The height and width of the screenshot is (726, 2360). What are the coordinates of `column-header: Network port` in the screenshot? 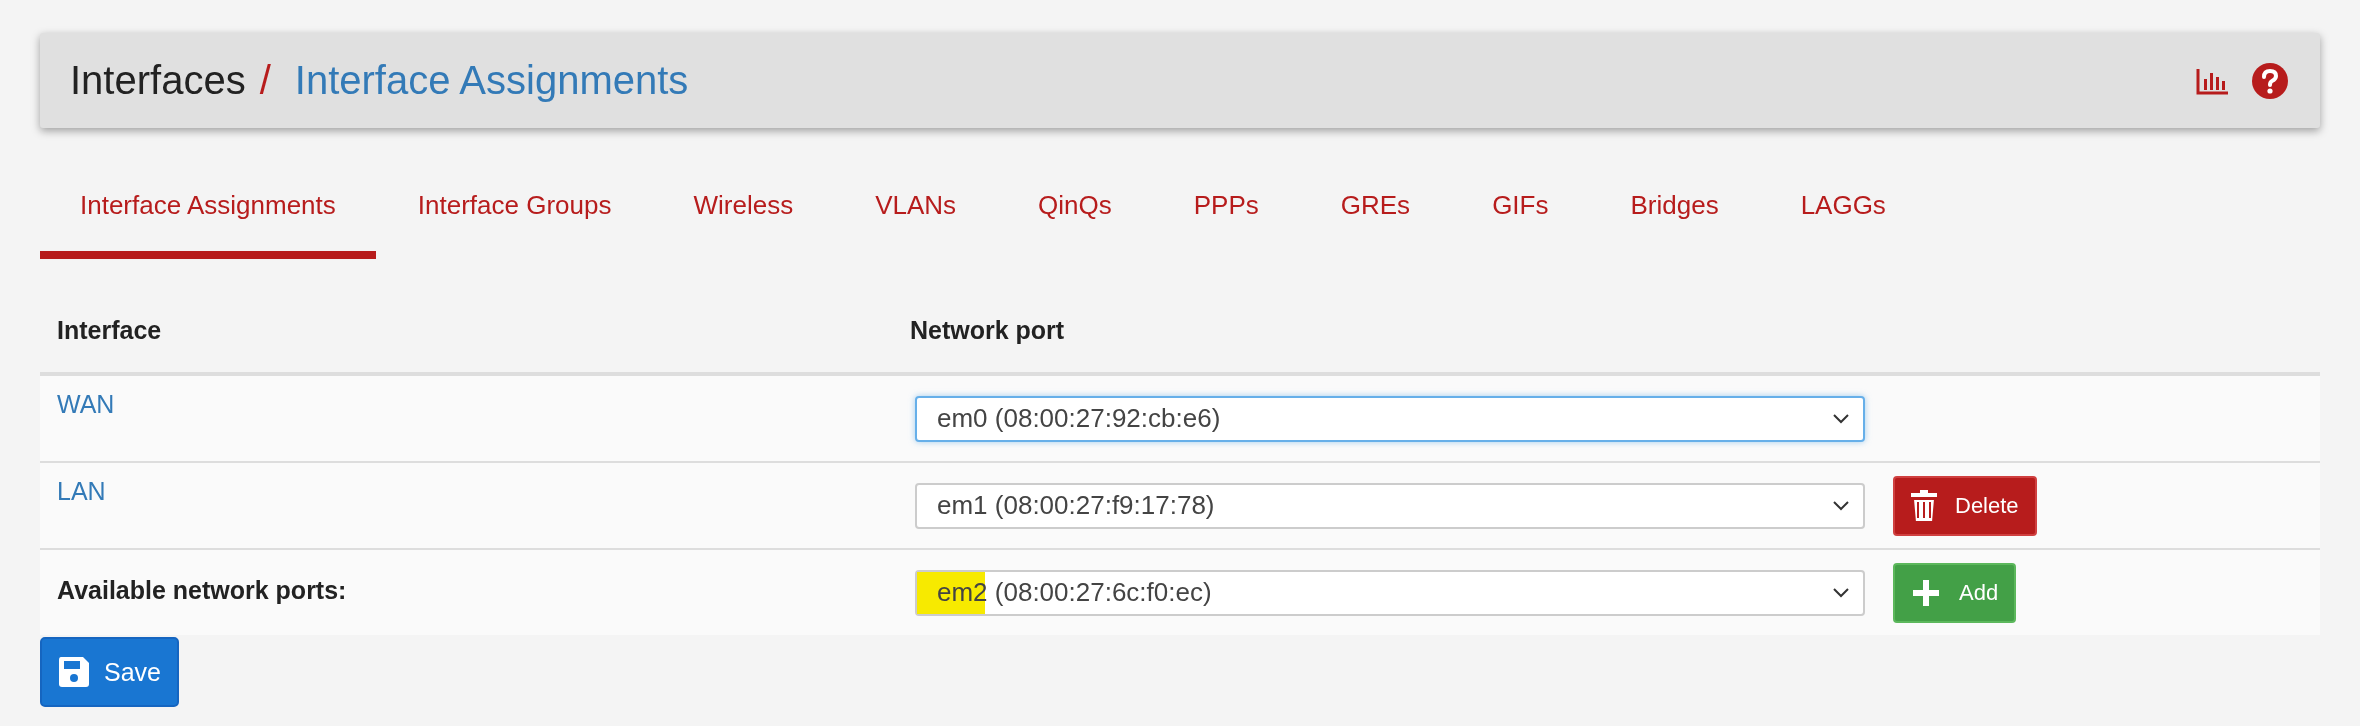 It's located at (987, 330).